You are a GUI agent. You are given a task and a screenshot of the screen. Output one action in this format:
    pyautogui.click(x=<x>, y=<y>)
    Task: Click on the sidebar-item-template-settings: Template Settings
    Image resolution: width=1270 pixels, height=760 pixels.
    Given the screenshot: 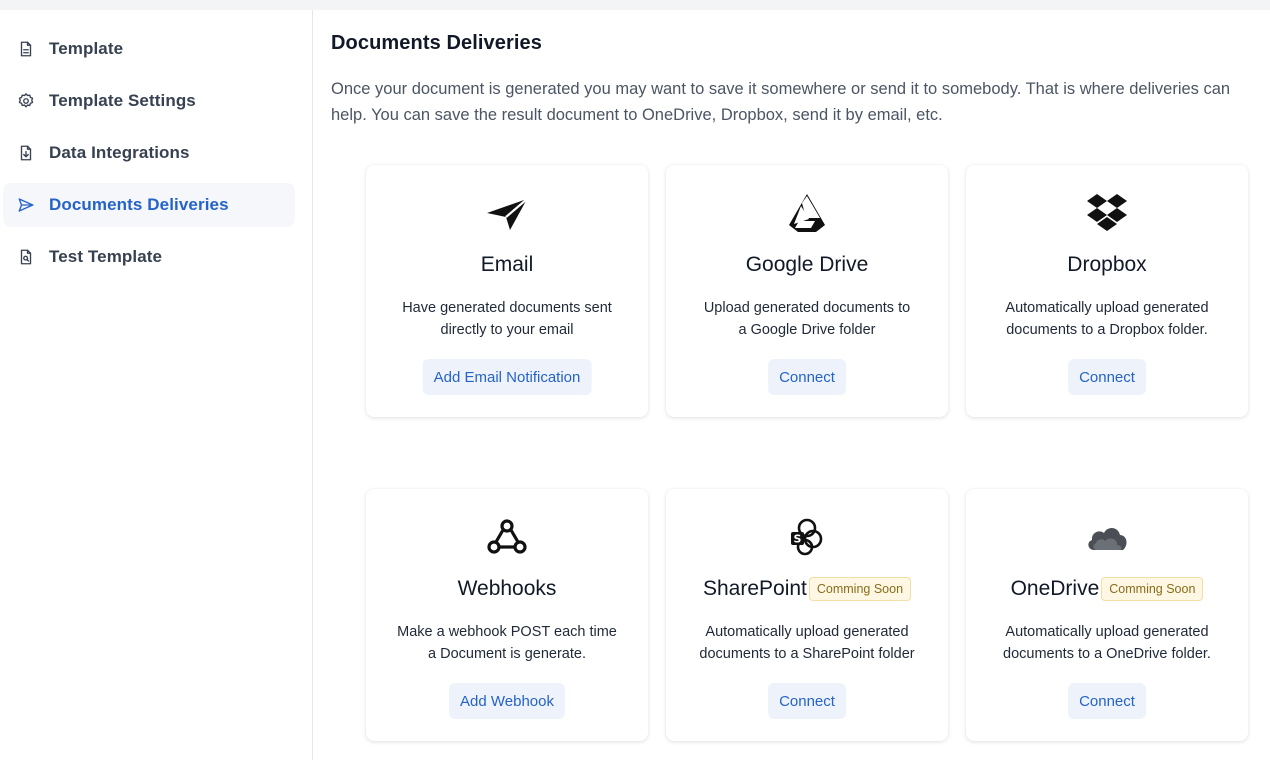 What is the action you would take?
    pyautogui.click(x=149, y=101)
    